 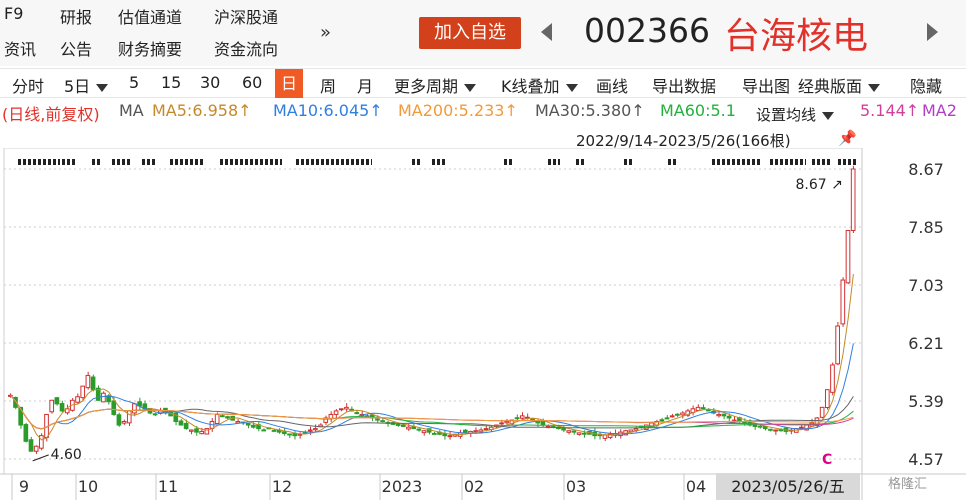 I want to click on draw-line-button: 画线, so click(x=612, y=85).